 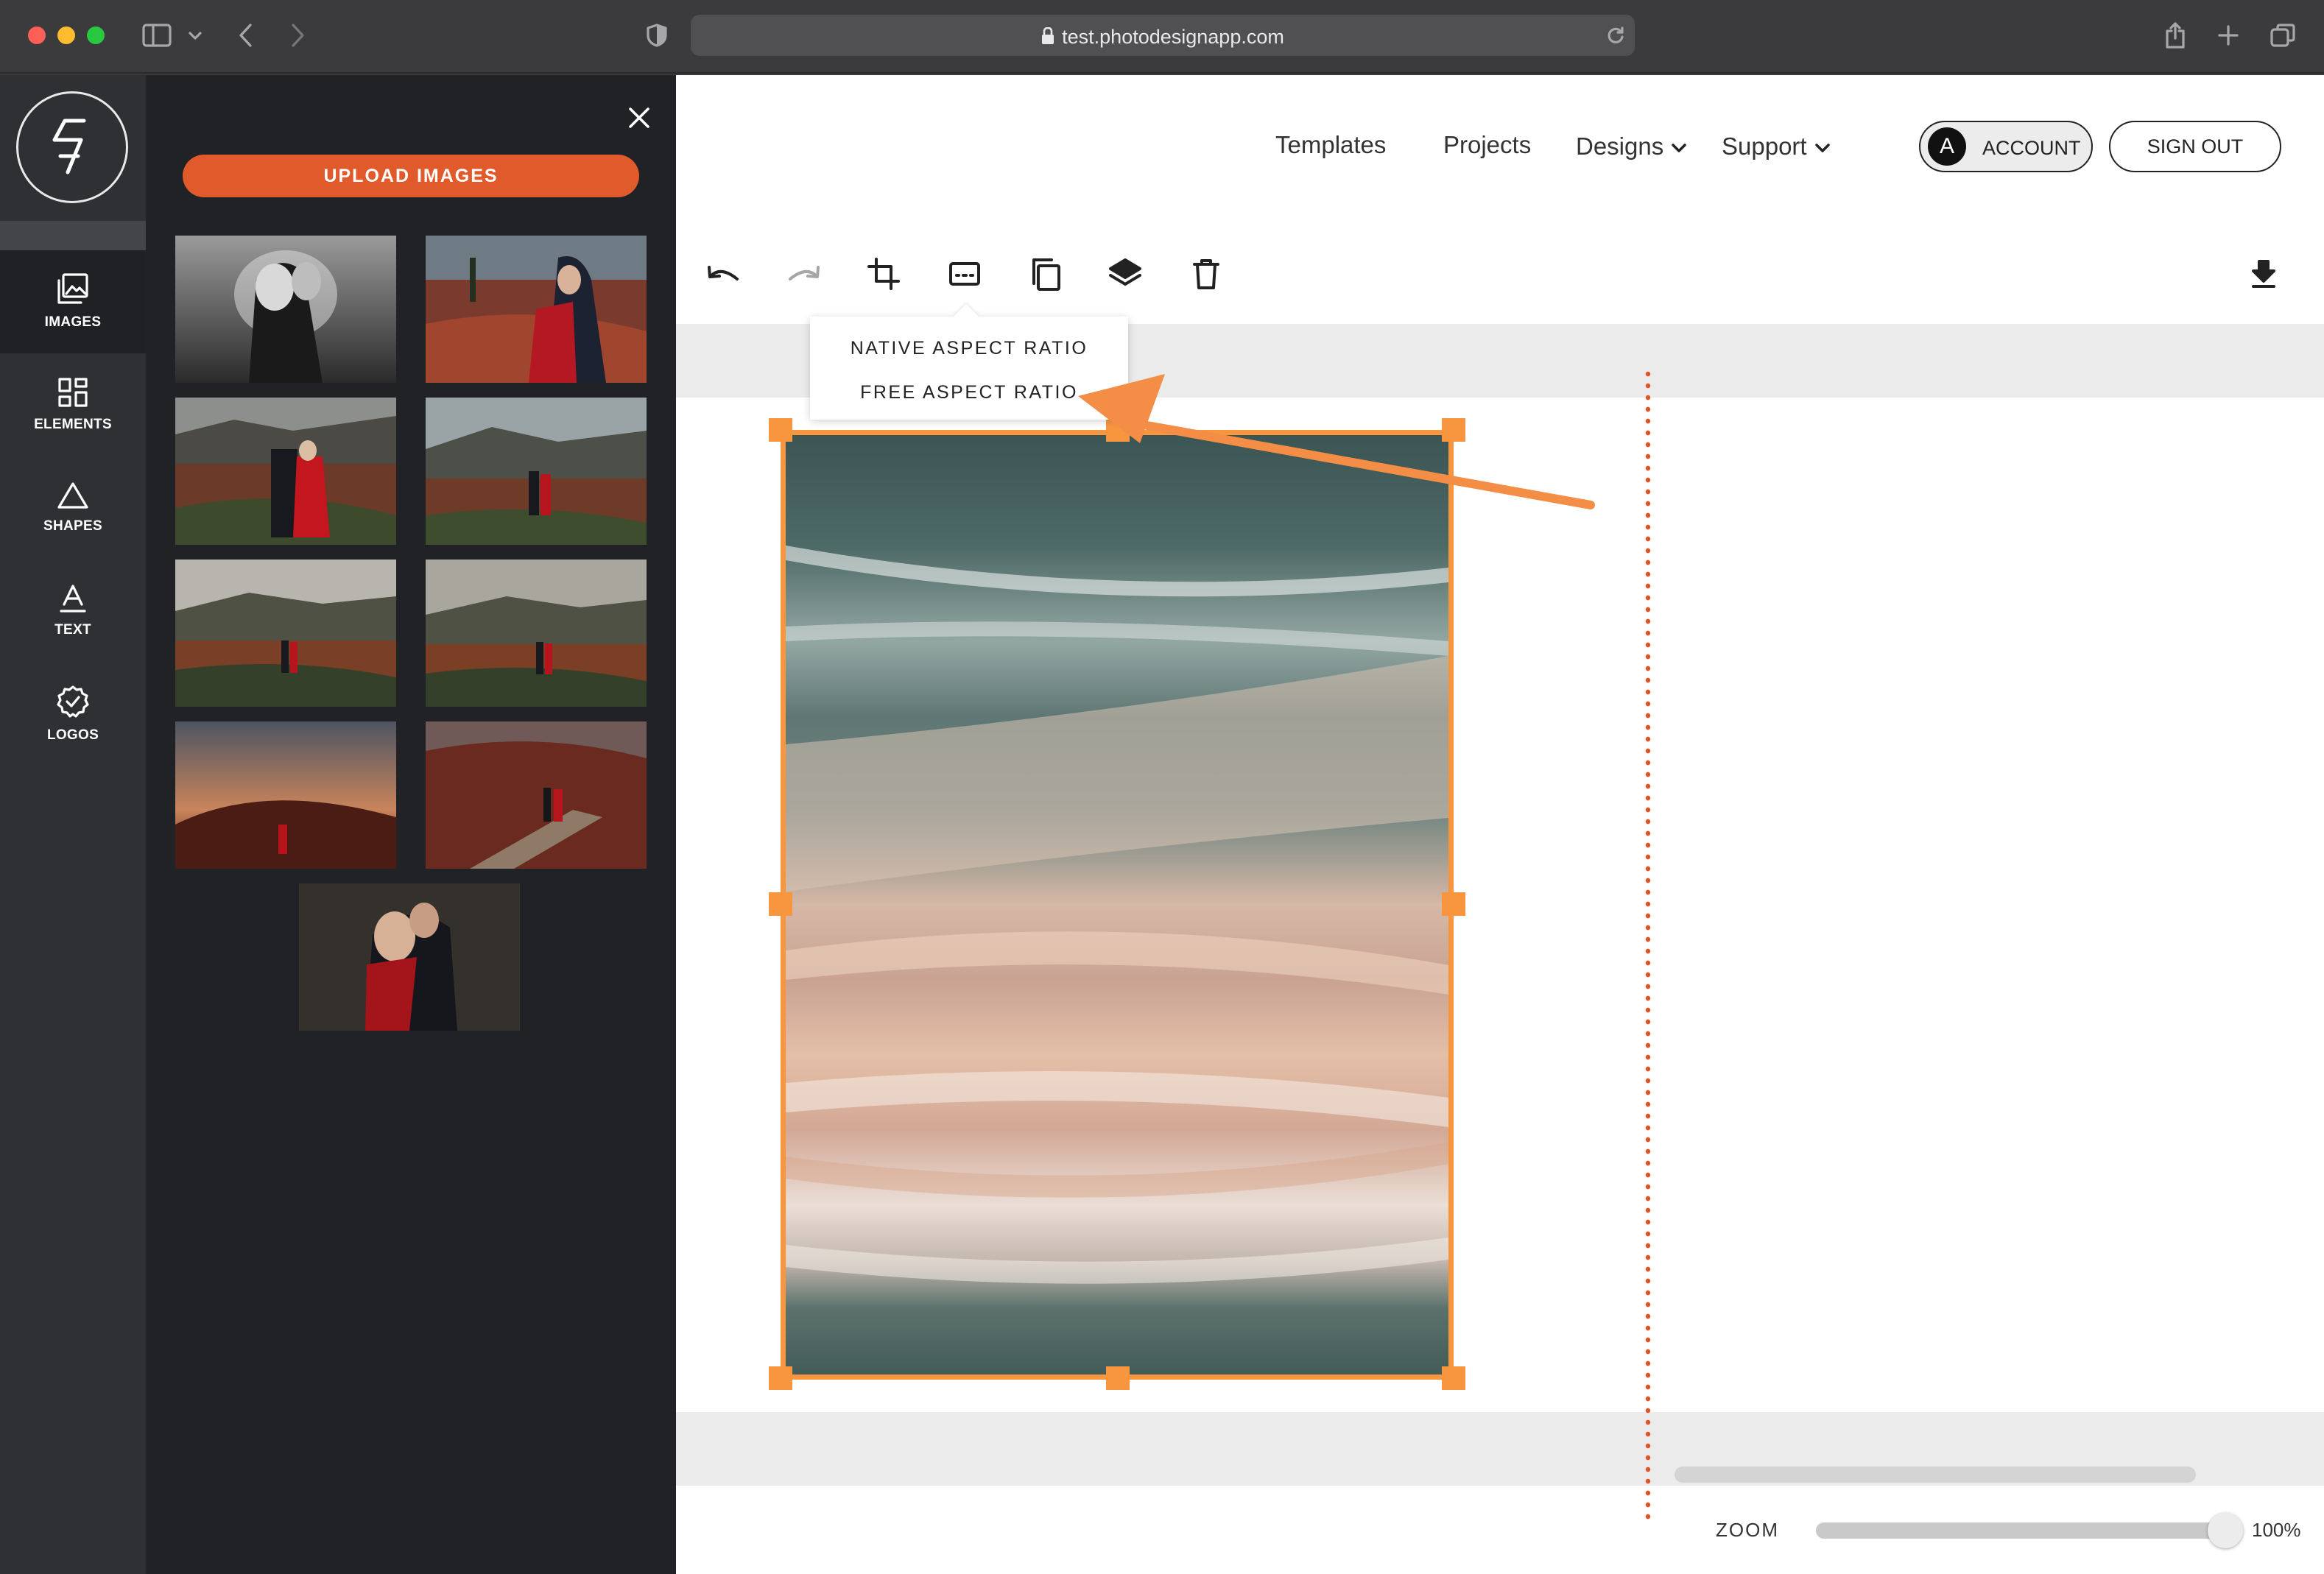 I want to click on minimize-window-button, so click(x=66, y=35).